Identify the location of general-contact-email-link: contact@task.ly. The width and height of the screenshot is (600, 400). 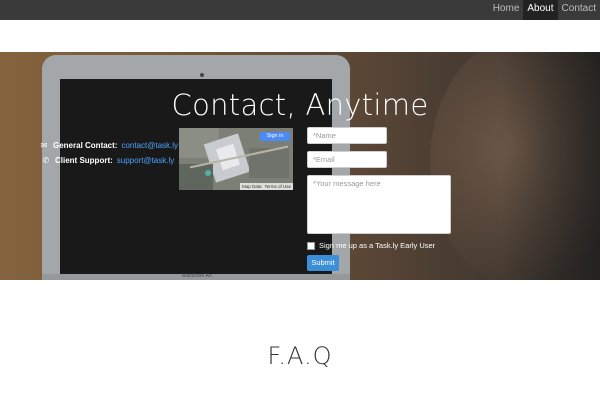
(149, 145).